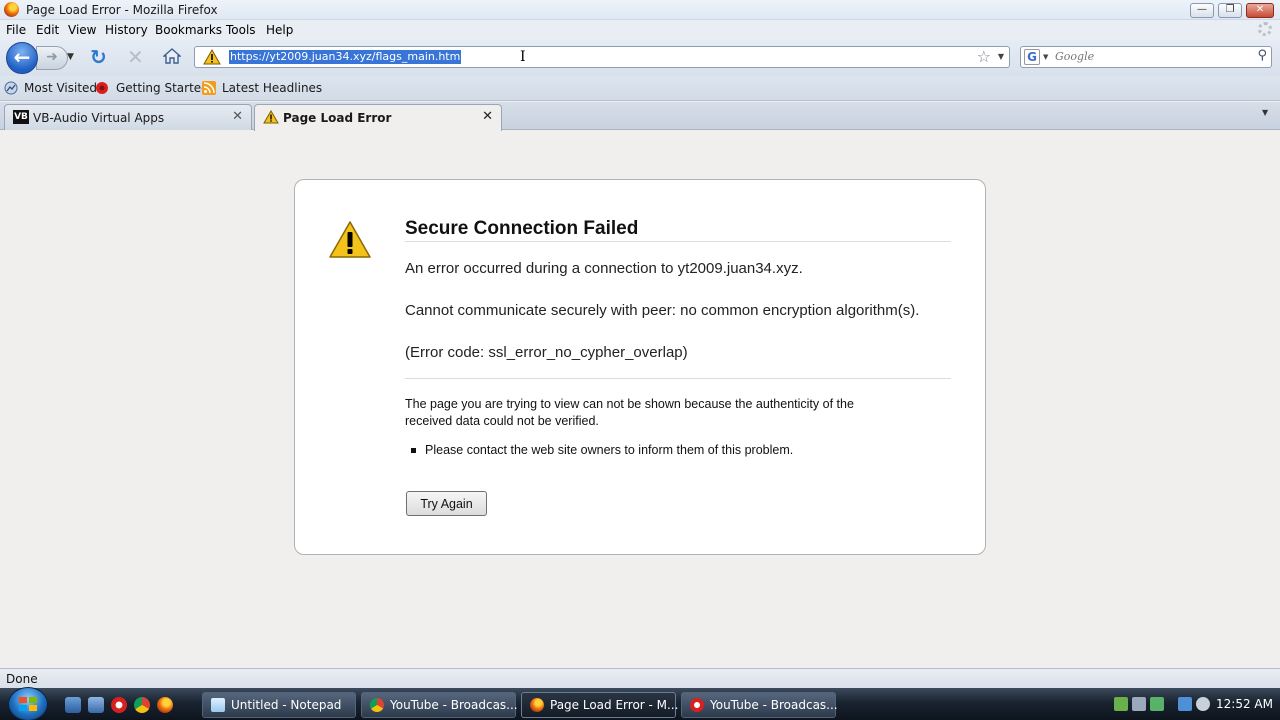 This screenshot has height=720, width=1280. Describe the element at coordinates (1230, 10) in the screenshot. I see `maximize-button: ❐` at that location.